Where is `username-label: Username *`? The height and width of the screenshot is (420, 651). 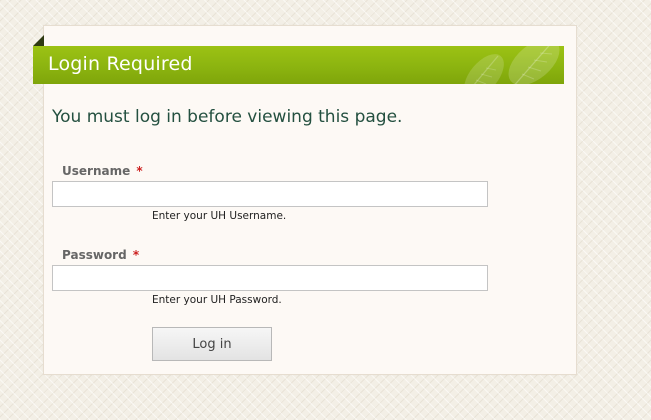 username-label: Username * is located at coordinates (102, 171).